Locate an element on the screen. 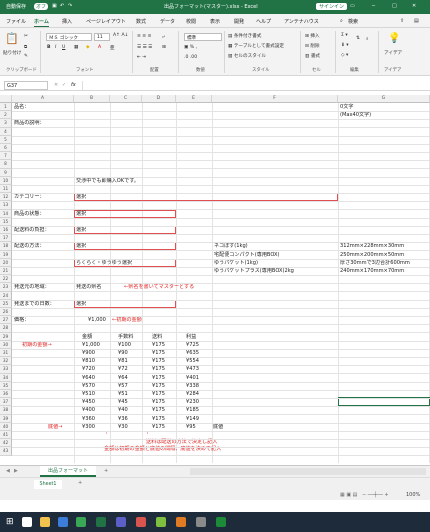  find-select-icon: ⌕ is located at coordinates (367, 39).